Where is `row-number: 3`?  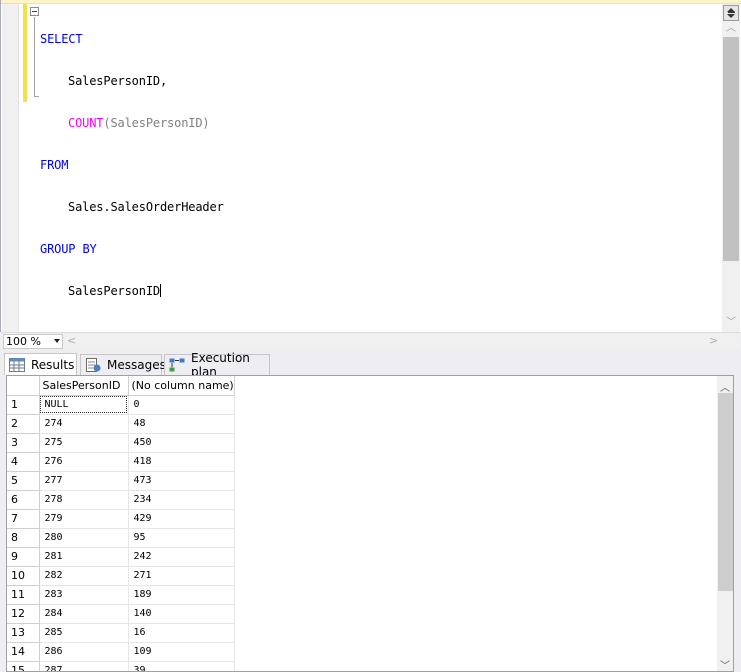
row-number: 3 is located at coordinates (23, 443).